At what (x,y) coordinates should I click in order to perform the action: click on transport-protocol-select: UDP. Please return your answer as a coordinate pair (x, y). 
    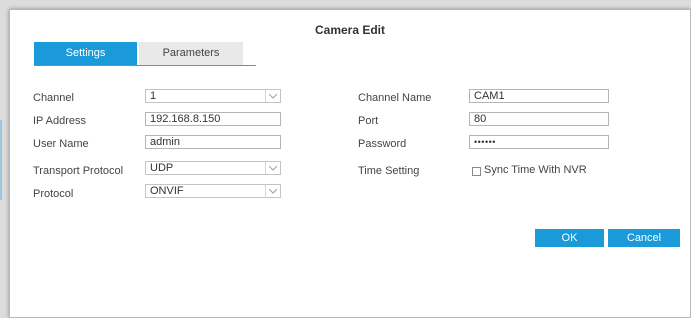
    Looking at the image, I should click on (213, 168).